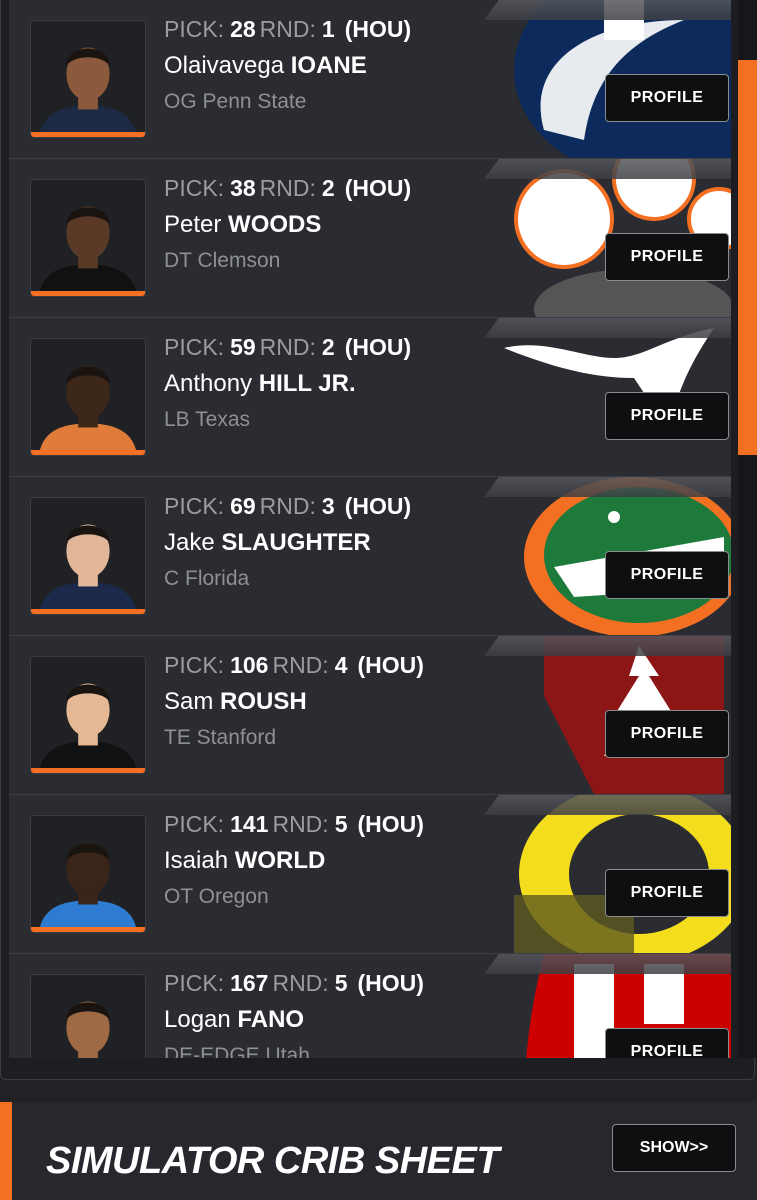  I want to click on pick-number: 167, so click(249, 983).